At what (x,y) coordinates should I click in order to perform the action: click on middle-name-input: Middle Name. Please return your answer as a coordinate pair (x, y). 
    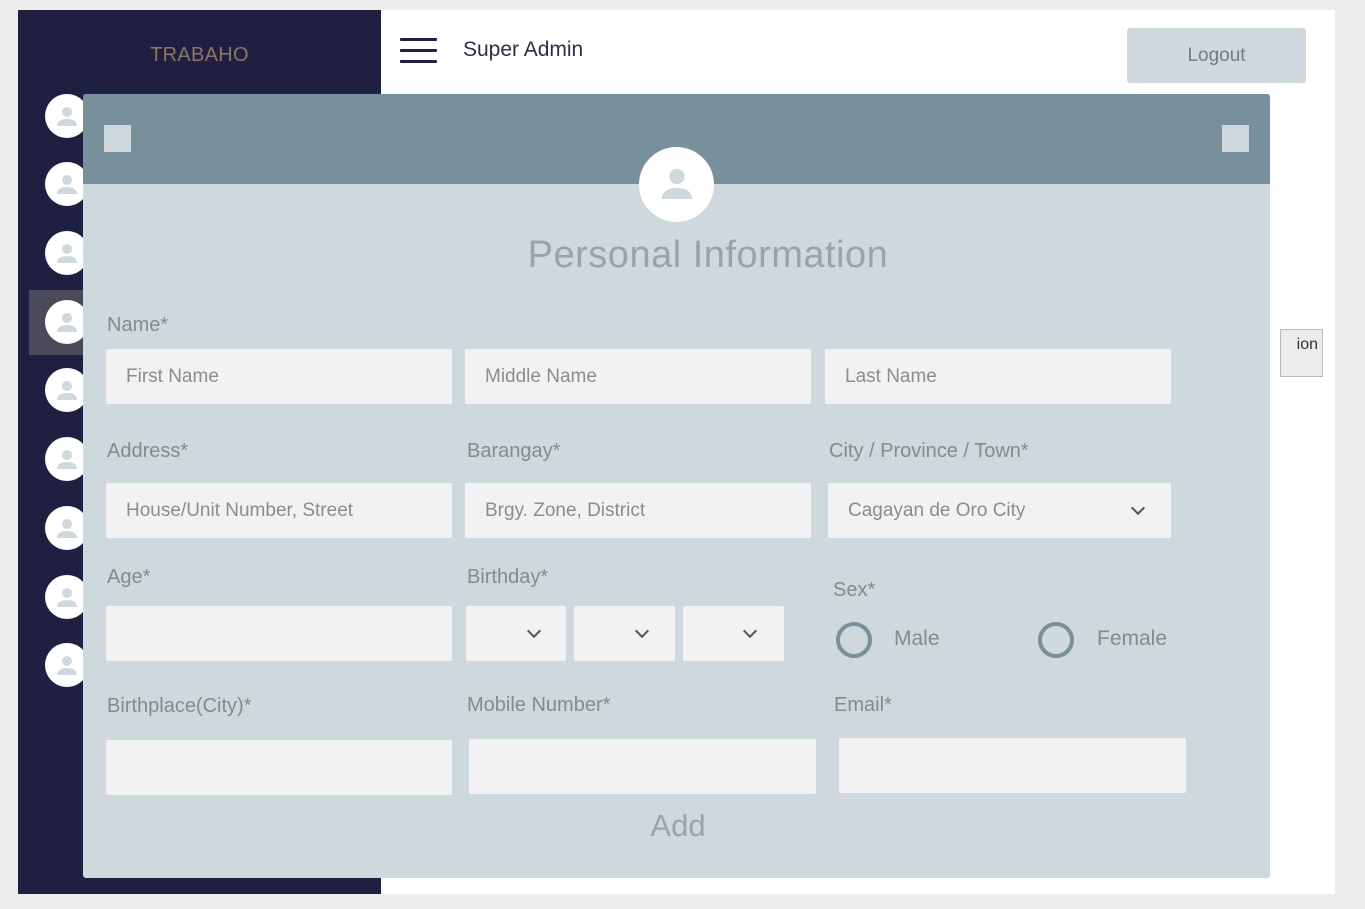
    Looking at the image, I should click on (638, 376).